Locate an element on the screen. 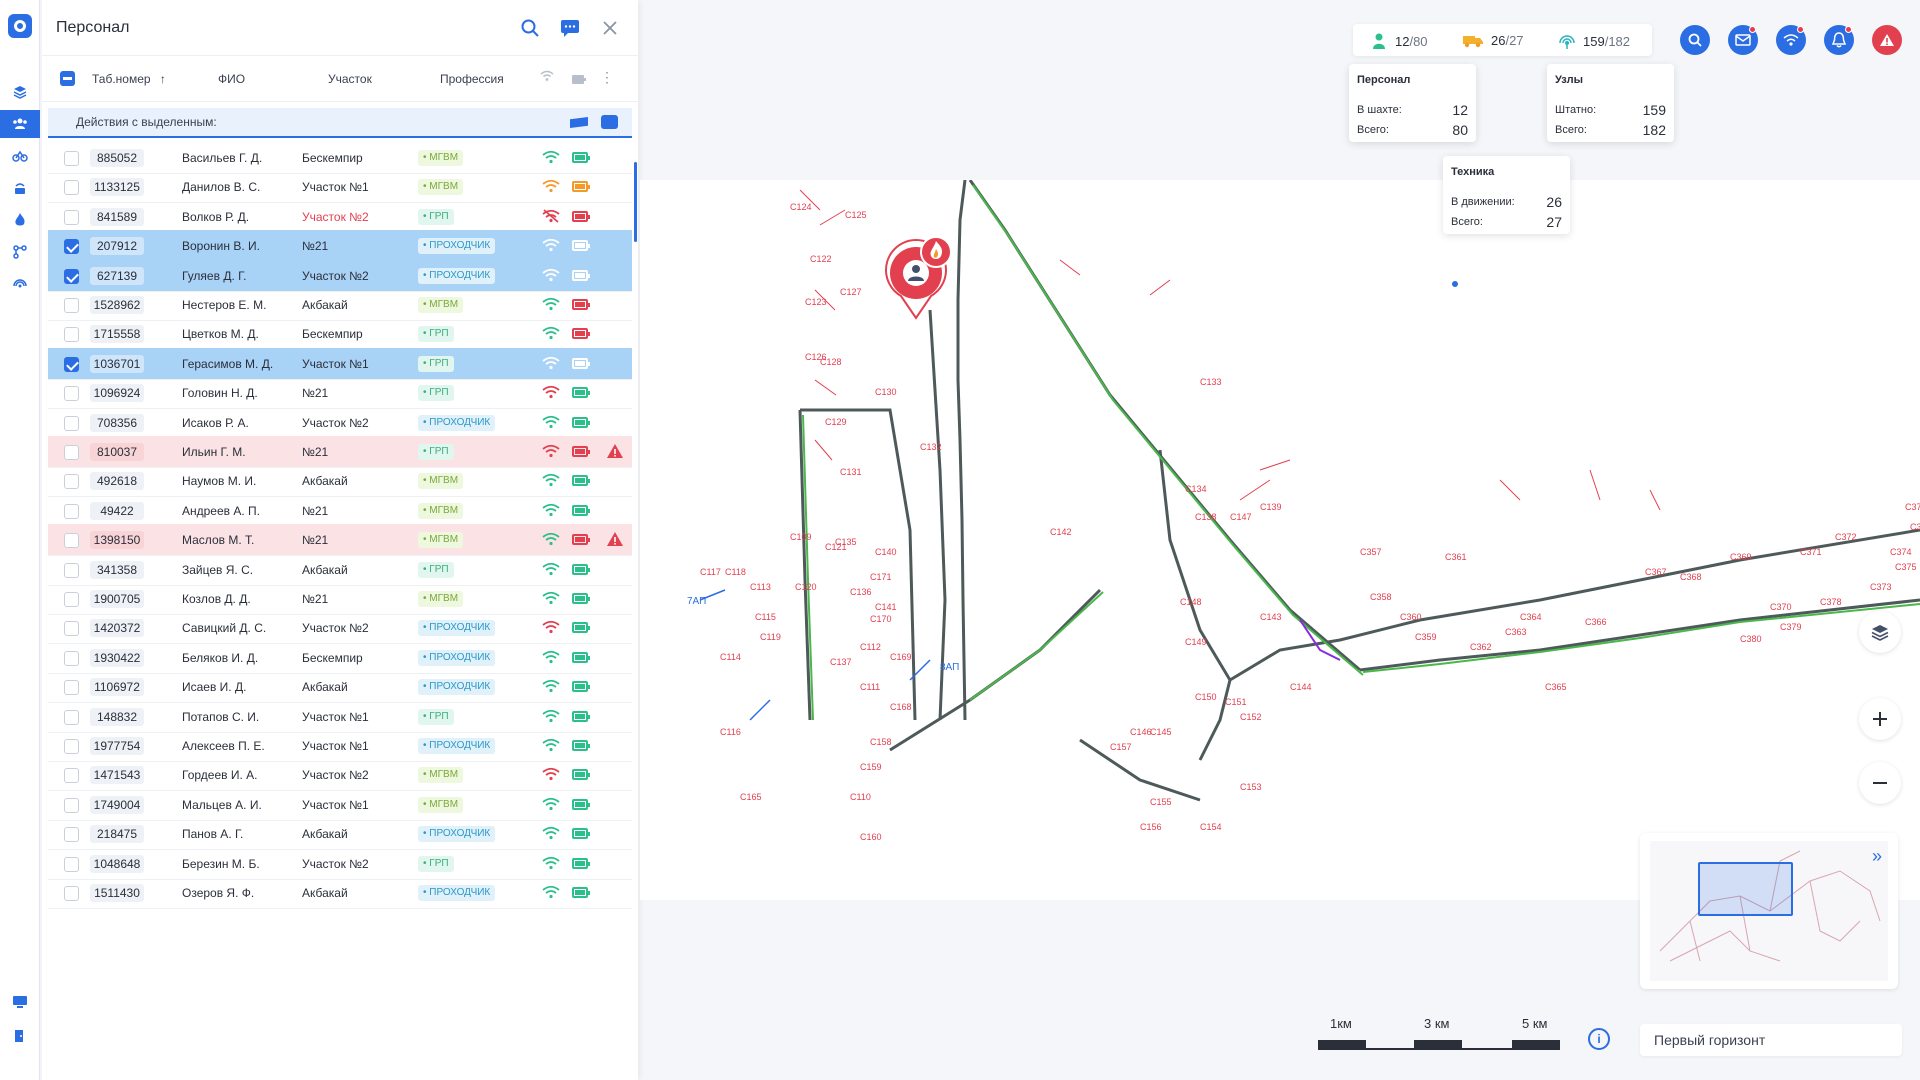  zoom-out-button is located at coordinates (1880, 783).